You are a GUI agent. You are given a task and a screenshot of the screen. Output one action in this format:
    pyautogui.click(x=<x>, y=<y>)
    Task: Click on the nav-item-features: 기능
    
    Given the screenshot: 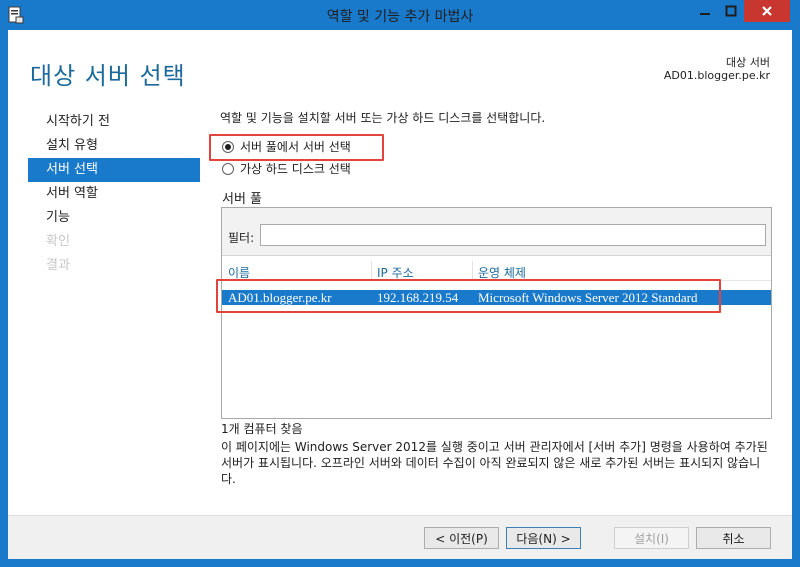 What is the action you would take?
    pyautogui.click(x=114, y=218)
    